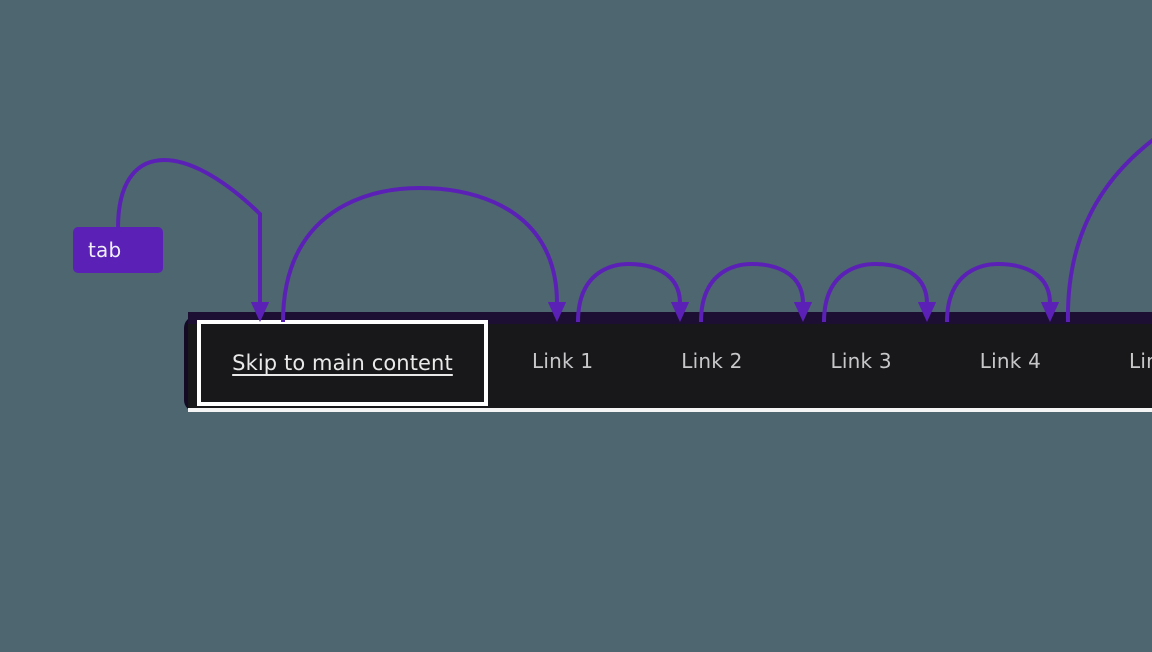  I want to click on nav-link-4: Link 4, so click(1010, 361).